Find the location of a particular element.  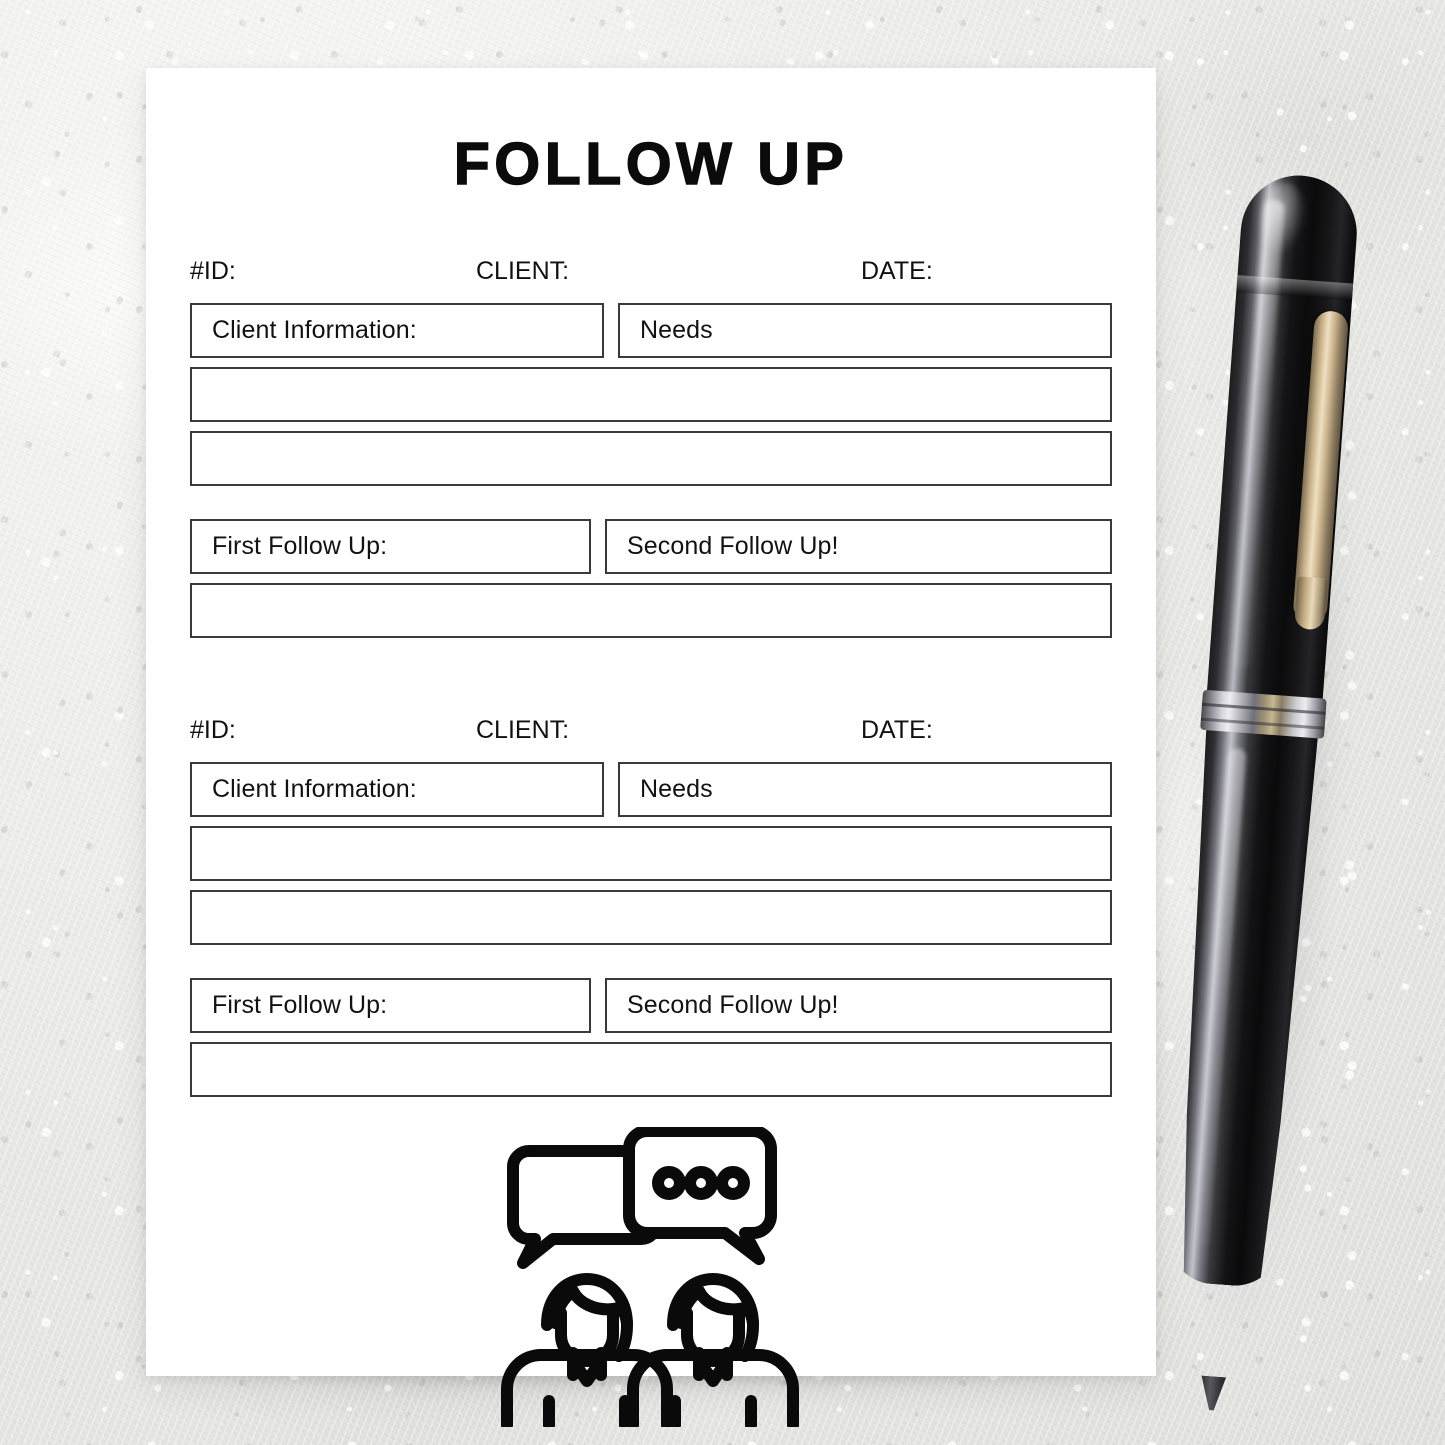

section-2-follow-up-labels: First Follow Up: Second Follow Up! is located at coordinates (651, 1005).